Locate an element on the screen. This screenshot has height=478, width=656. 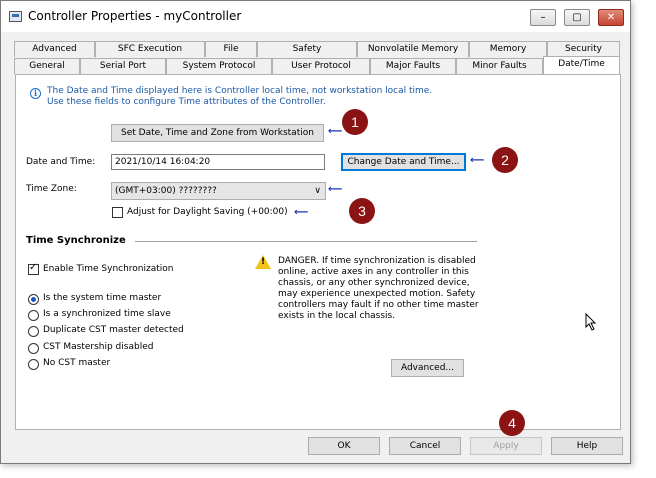
radio-time-slave-label: Is a synchronized time slave is located at coordinates (107, 314).